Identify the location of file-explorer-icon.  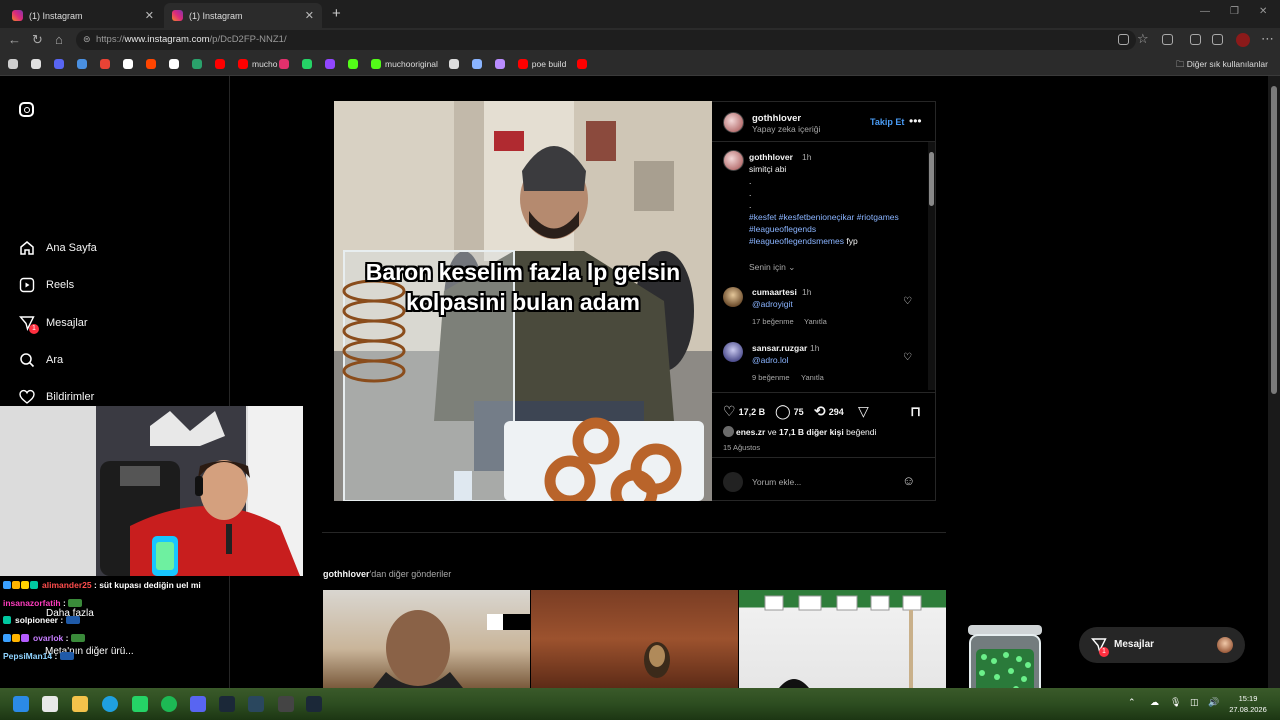
(80, 704).